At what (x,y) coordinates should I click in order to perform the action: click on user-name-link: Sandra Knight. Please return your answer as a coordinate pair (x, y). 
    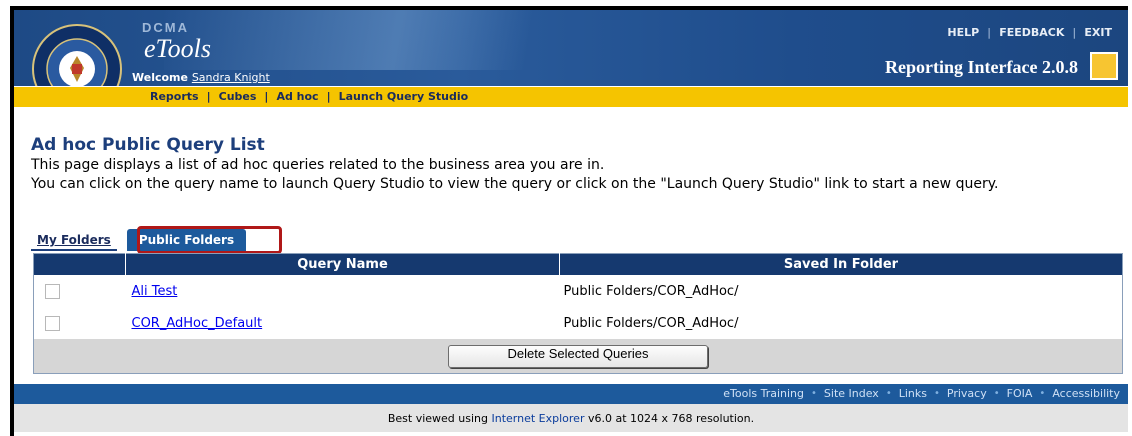
    Looking at the image, I should click on (231, 77).